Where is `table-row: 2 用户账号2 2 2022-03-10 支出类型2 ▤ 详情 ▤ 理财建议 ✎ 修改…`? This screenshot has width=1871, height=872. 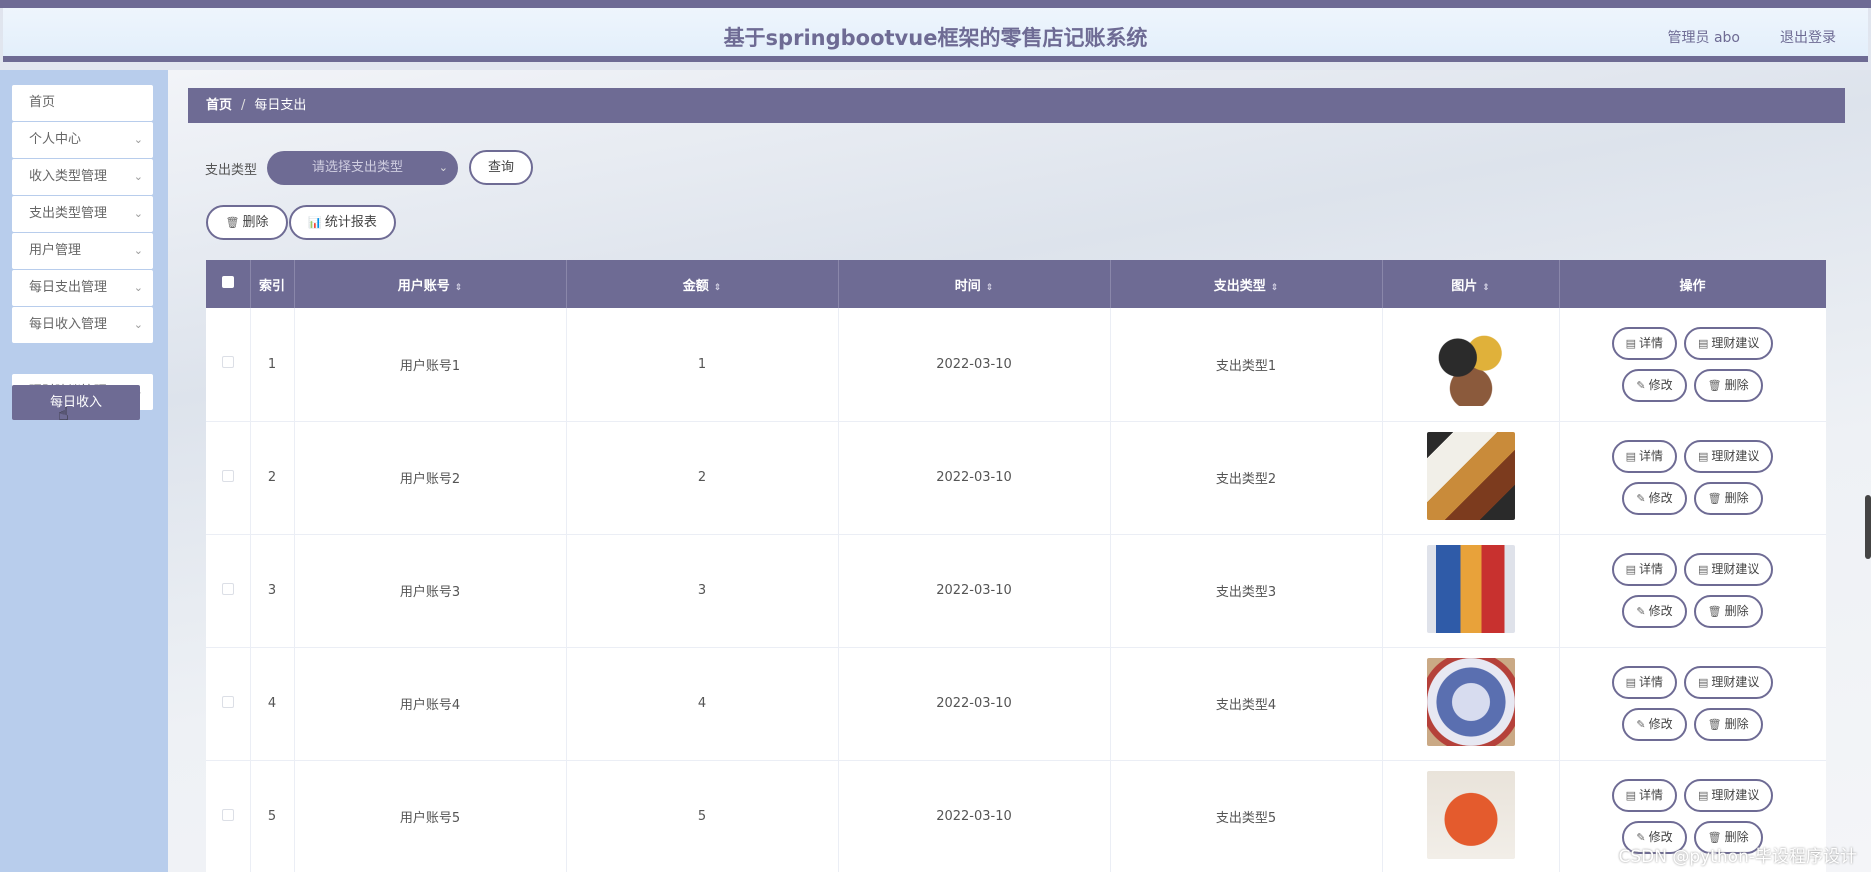 table-row: 2 用户账号2 2 2022-03-10 支出类型2 ▤ 详情 ▤ 理财建议 ✎ 修改… is located at coordinates (1016, 478).